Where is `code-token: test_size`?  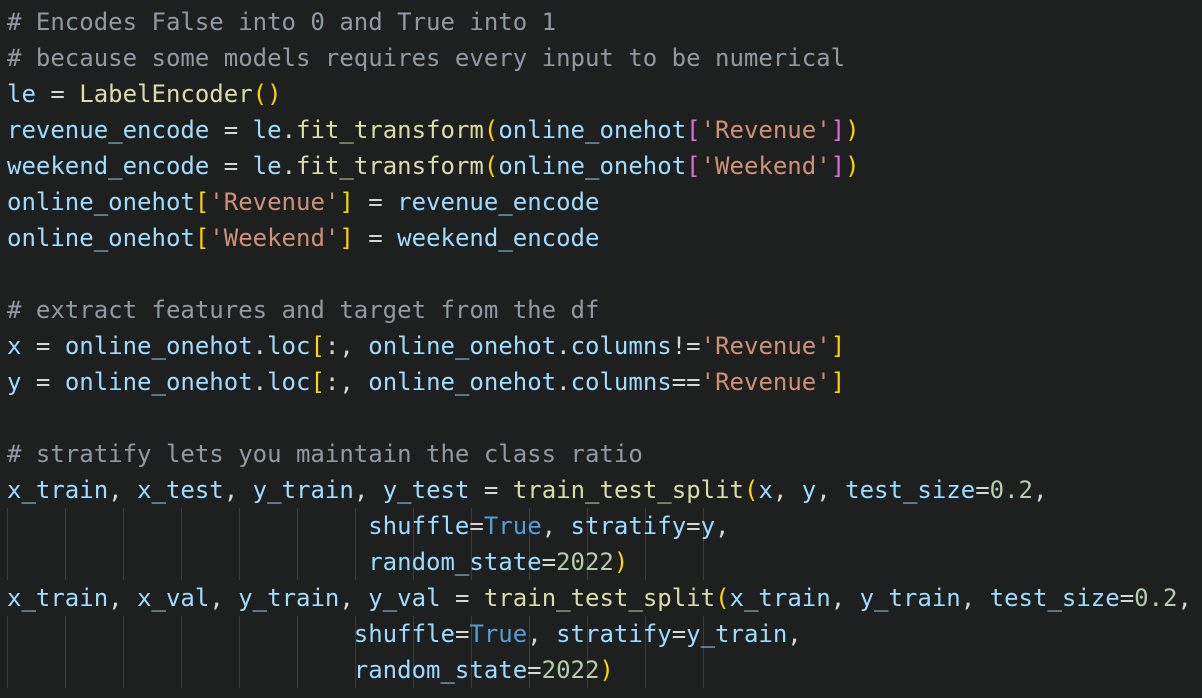
code-token: test_size is located at coordinates (910, 490).